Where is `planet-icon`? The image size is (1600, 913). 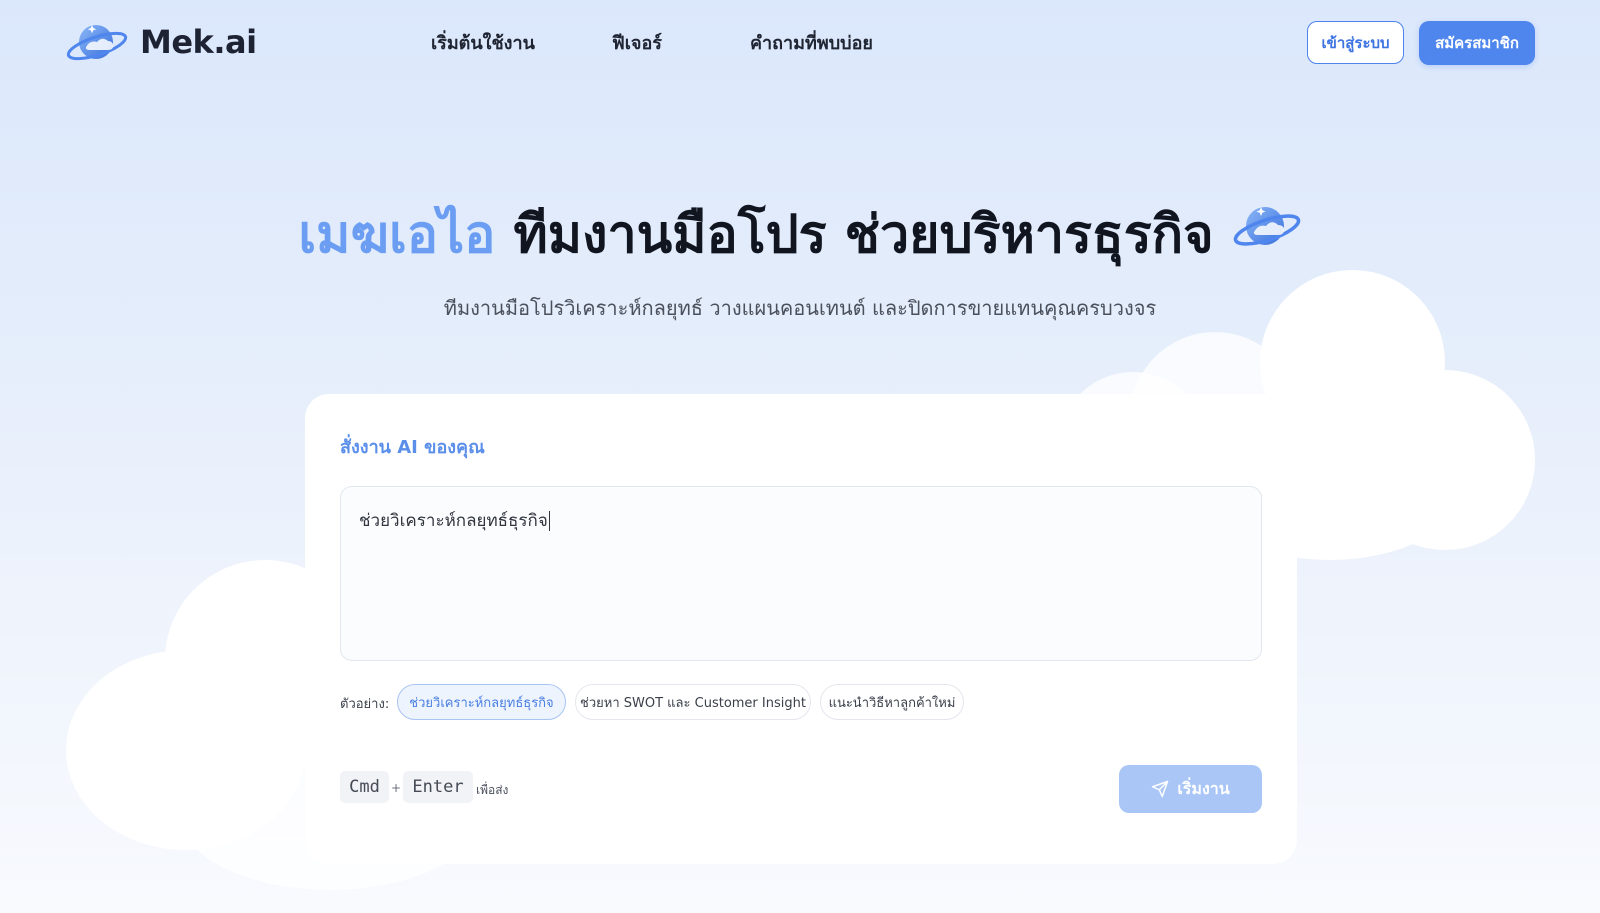 planet-icon is located at coordinates (1267, 232).